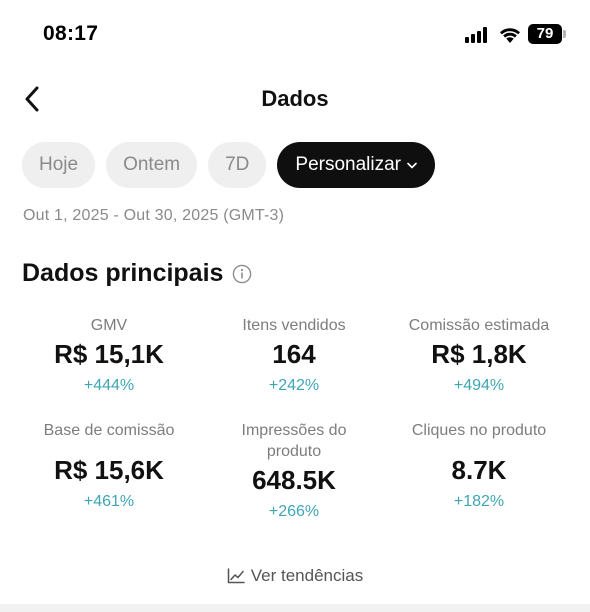 This screenshot has width=590, height=612. Describe the element at coordinates (294, 441) in the screenshot. I see `metric-label: Impressões do produto` at that location.